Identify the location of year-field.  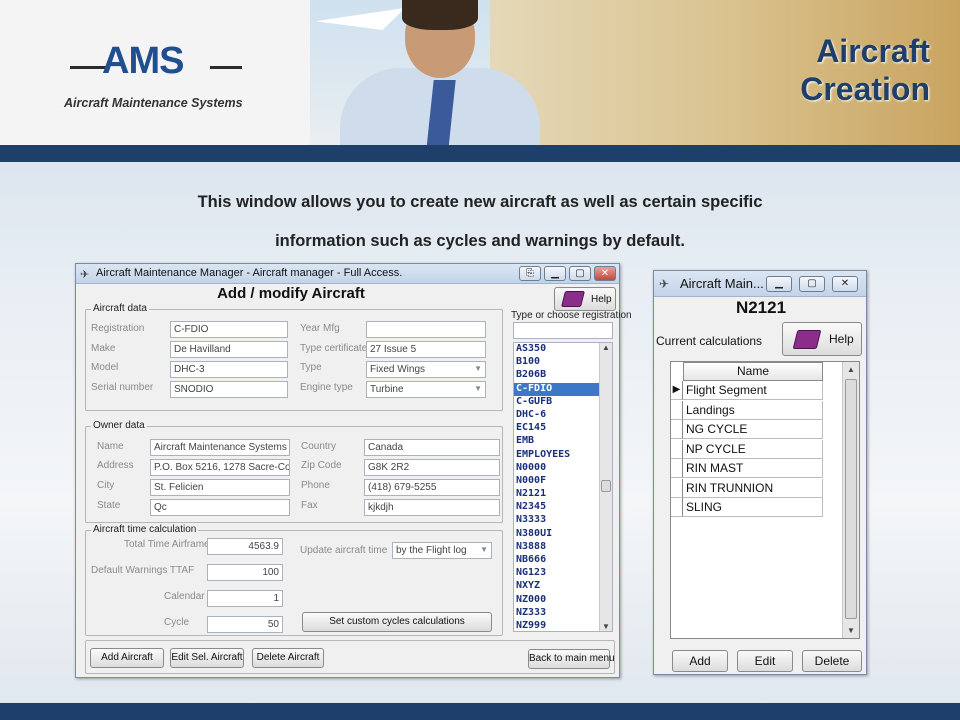
(426, 329).